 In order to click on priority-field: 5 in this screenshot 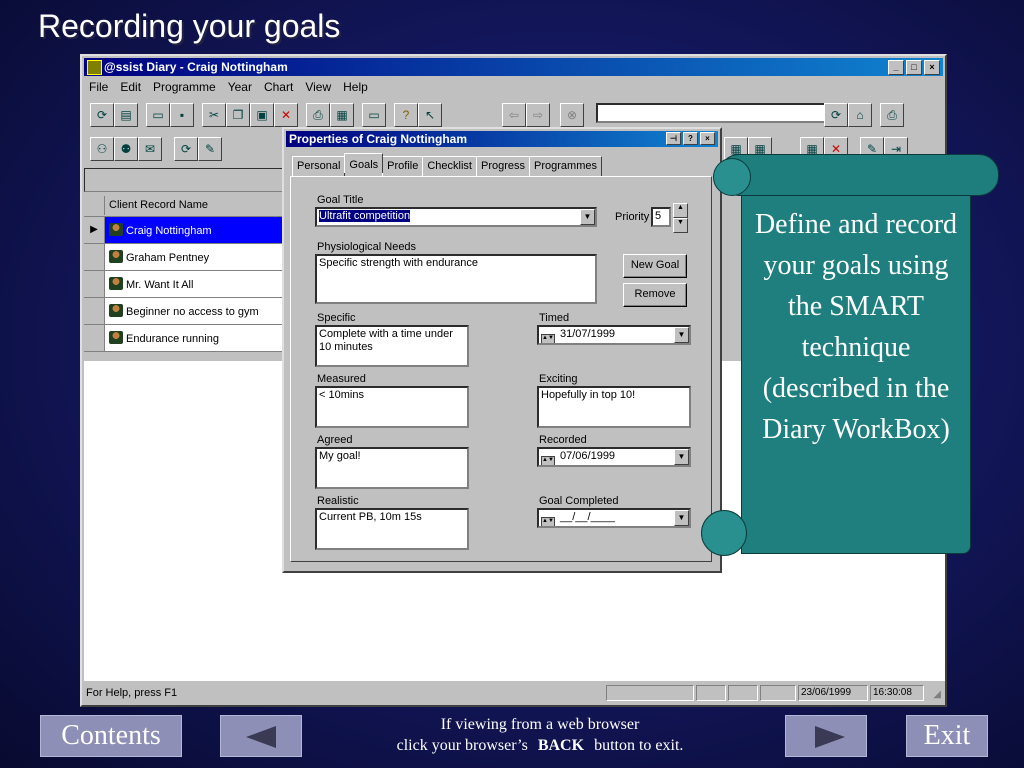, I will do `click(661, 217)`.